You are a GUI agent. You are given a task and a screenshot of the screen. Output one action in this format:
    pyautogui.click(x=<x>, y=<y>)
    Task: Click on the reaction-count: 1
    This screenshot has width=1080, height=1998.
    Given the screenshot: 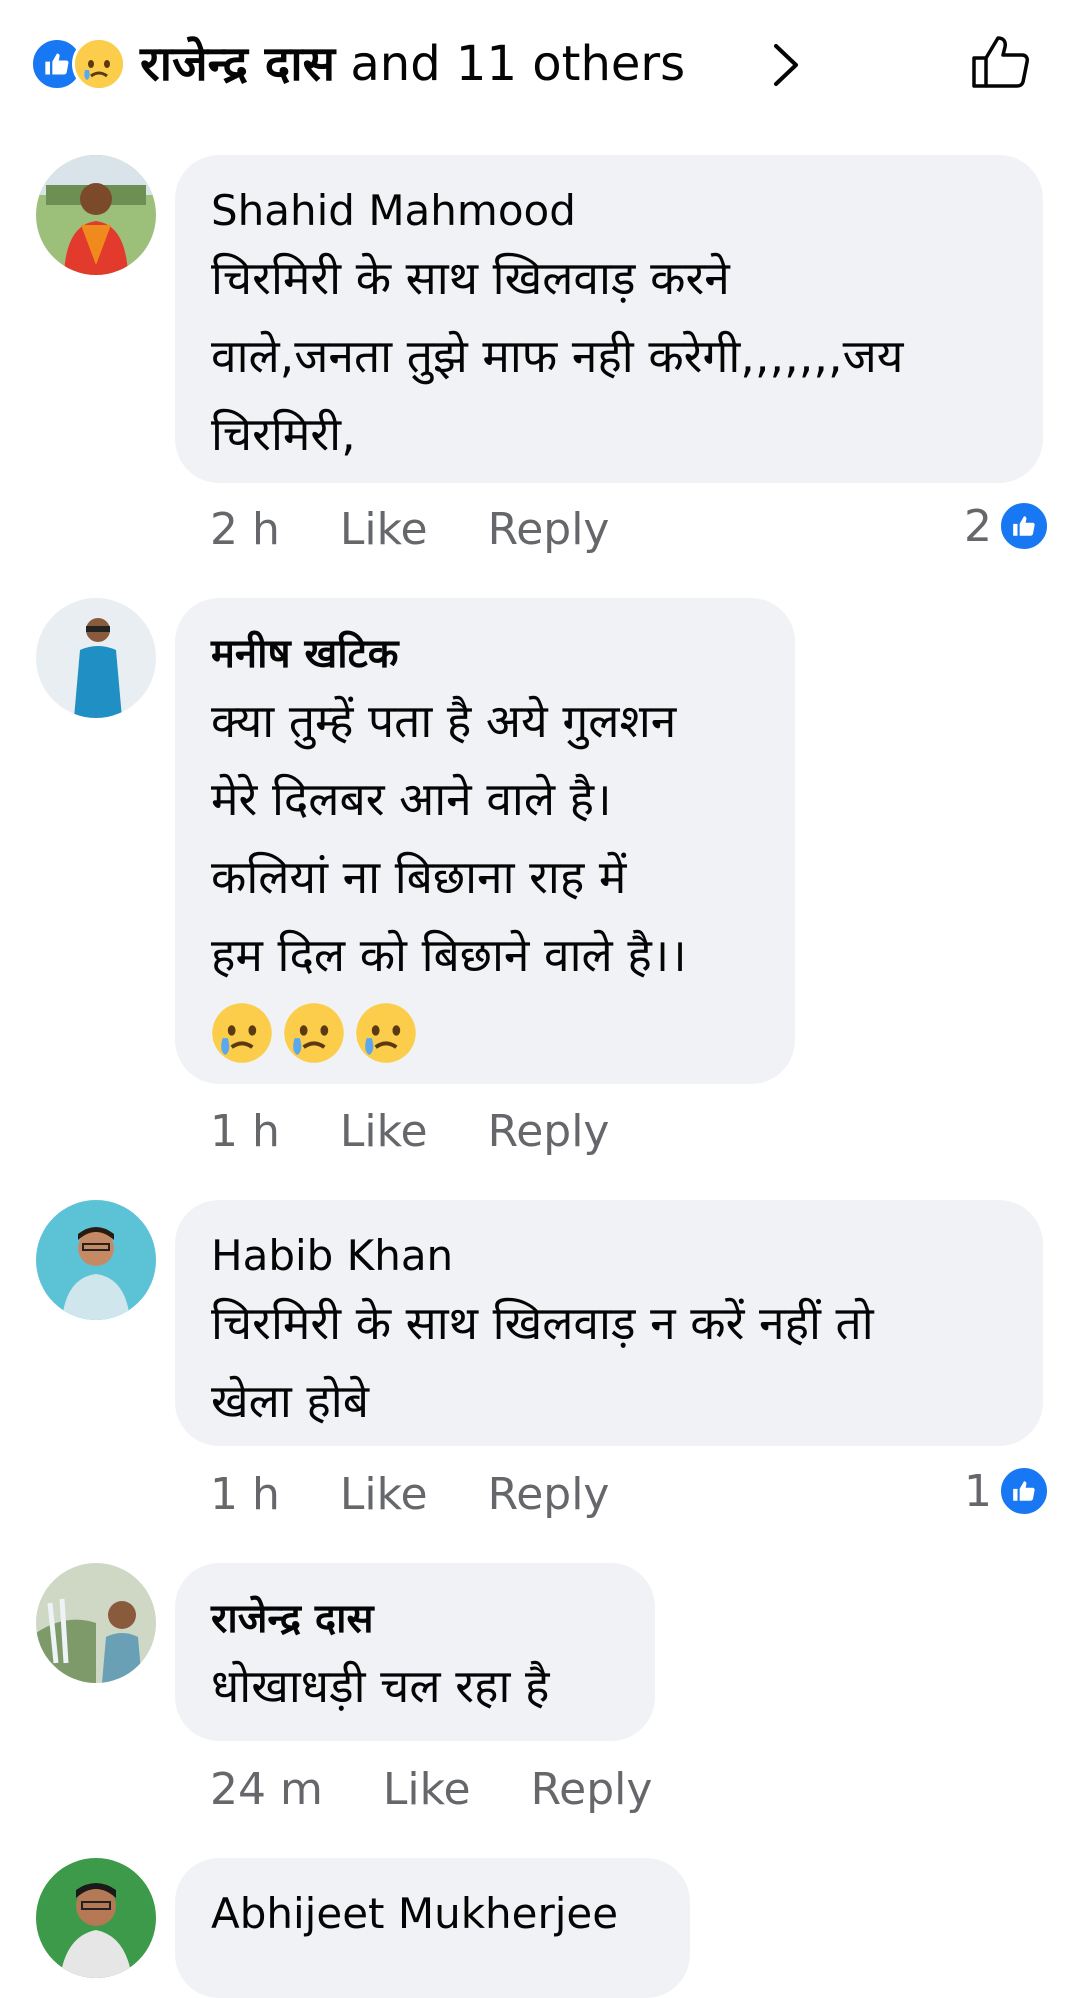 What is the action you would take?
    pyautogui.click(x=1007, y=1491)
    